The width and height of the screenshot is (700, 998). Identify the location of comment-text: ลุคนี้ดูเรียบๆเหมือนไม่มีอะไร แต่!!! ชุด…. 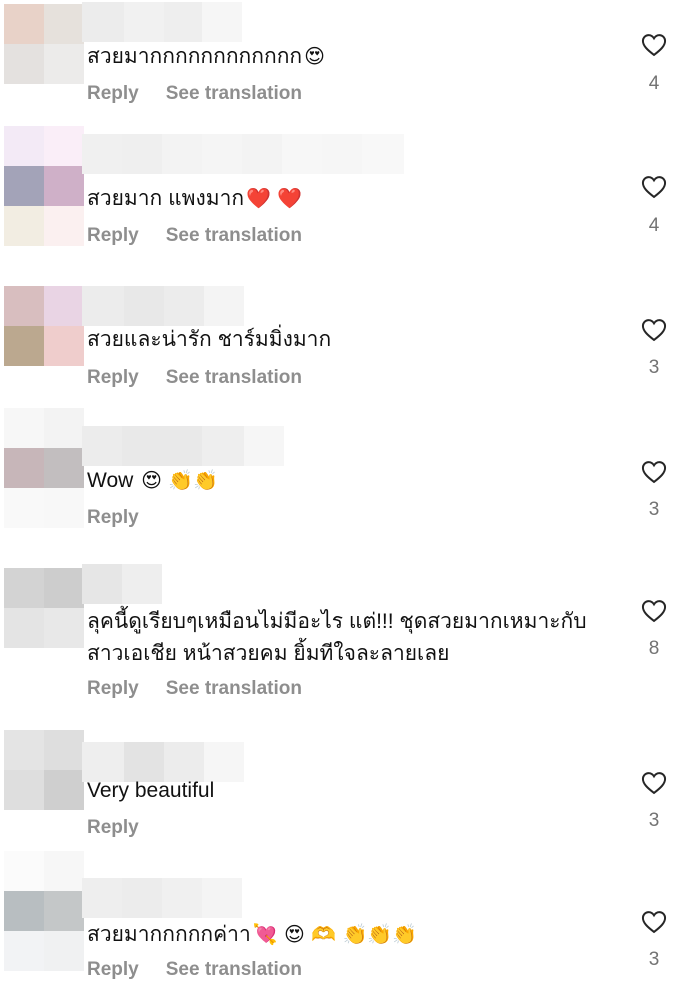
(337, 621).